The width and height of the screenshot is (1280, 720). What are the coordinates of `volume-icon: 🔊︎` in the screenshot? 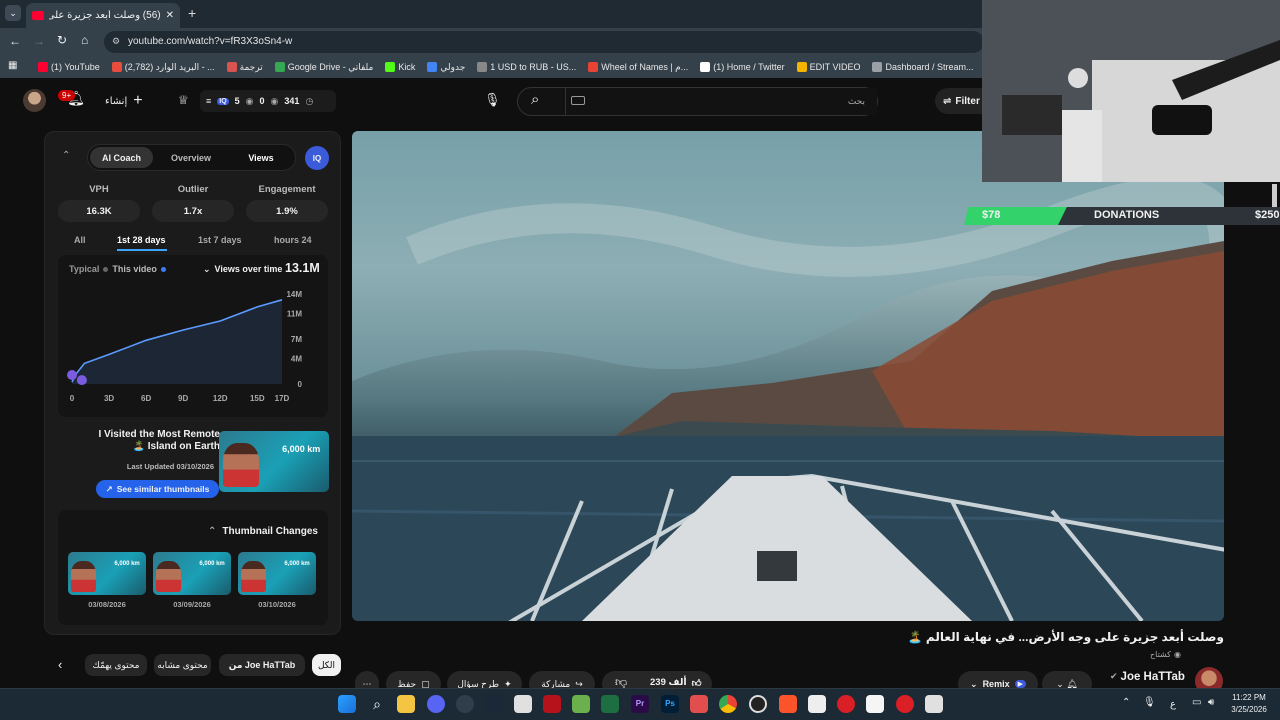 It's located at (1211, 702).